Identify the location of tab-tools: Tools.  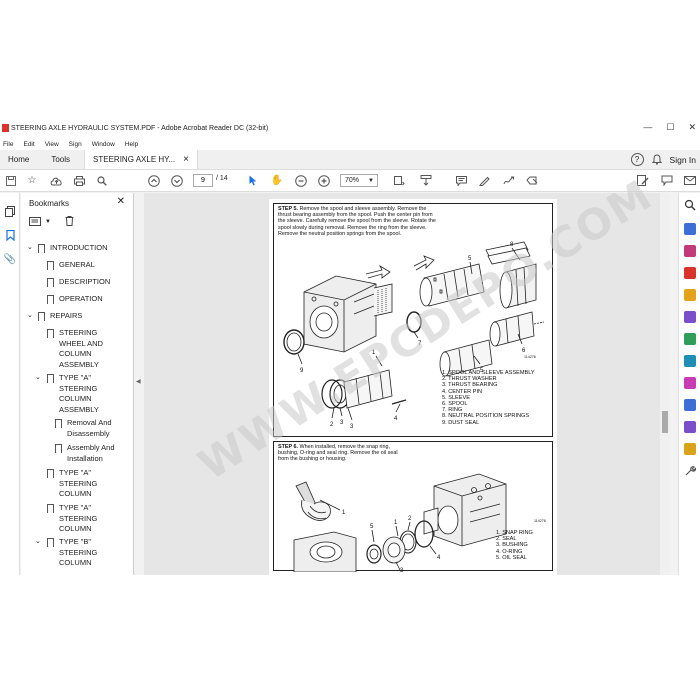
(60, 159).